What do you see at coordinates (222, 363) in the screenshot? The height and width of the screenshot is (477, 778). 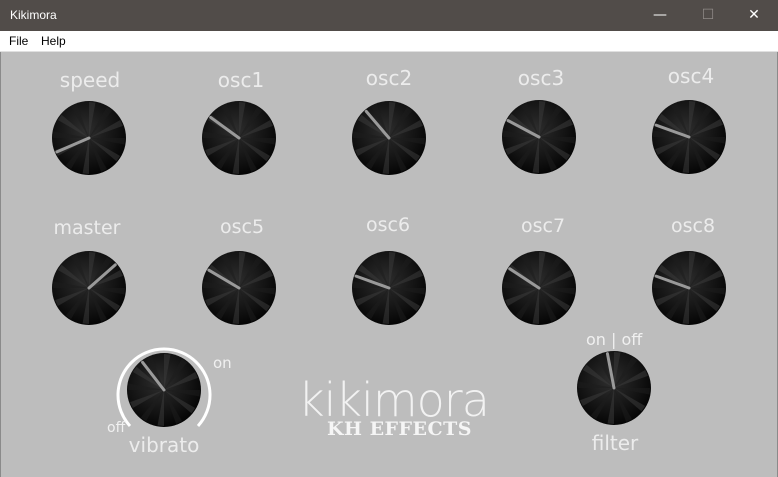 I see `vibrato-on-label: on` at bounding box center [222, 363].